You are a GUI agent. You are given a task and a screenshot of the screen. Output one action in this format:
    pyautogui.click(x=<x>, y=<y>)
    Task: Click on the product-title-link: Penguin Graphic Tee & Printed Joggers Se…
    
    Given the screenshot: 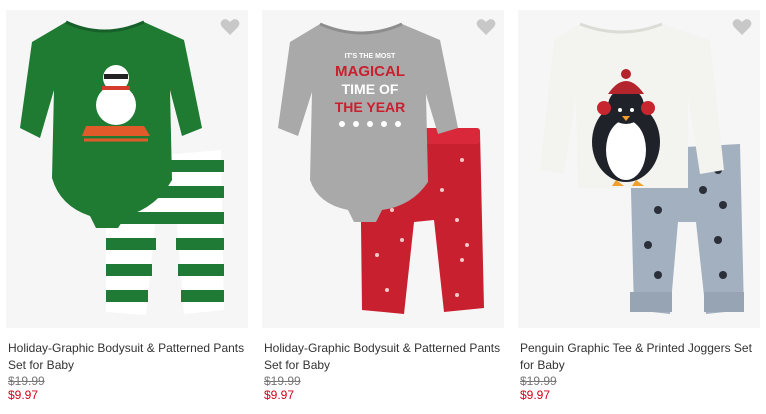 What is the action you would take?
    pyautogui.click(x=640, y=357)
    